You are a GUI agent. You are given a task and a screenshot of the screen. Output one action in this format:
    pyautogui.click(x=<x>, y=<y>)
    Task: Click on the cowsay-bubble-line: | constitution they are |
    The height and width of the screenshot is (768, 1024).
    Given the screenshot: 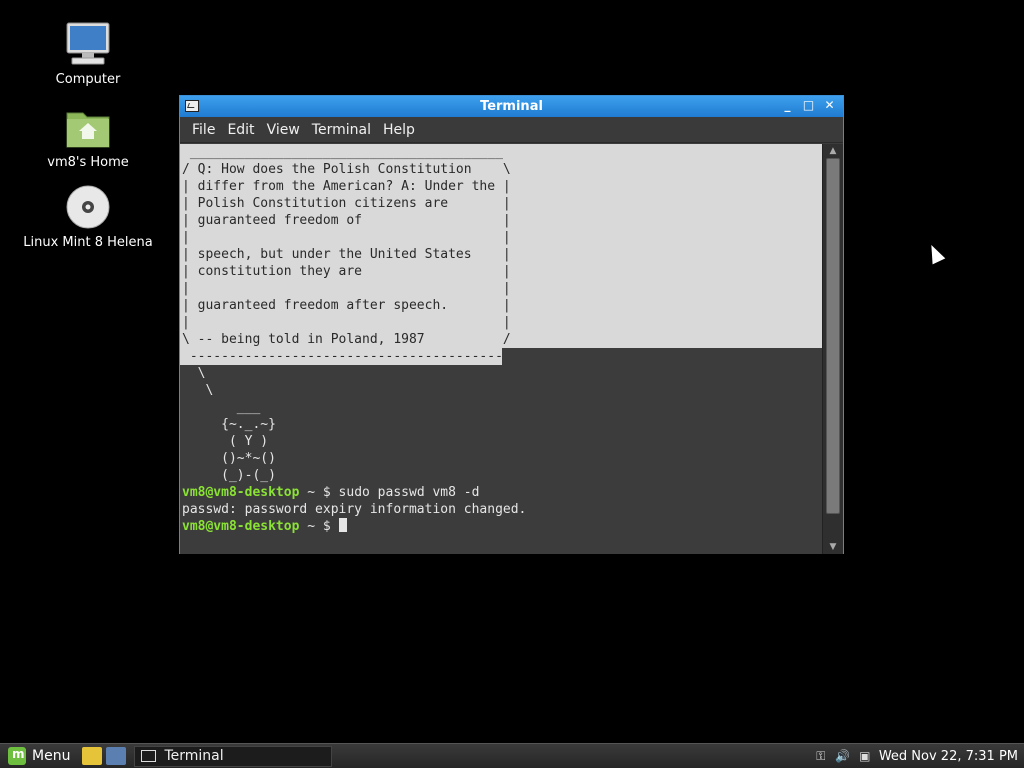 What is the action you would take?
    pyautogui.click(x=346, y=271)
    